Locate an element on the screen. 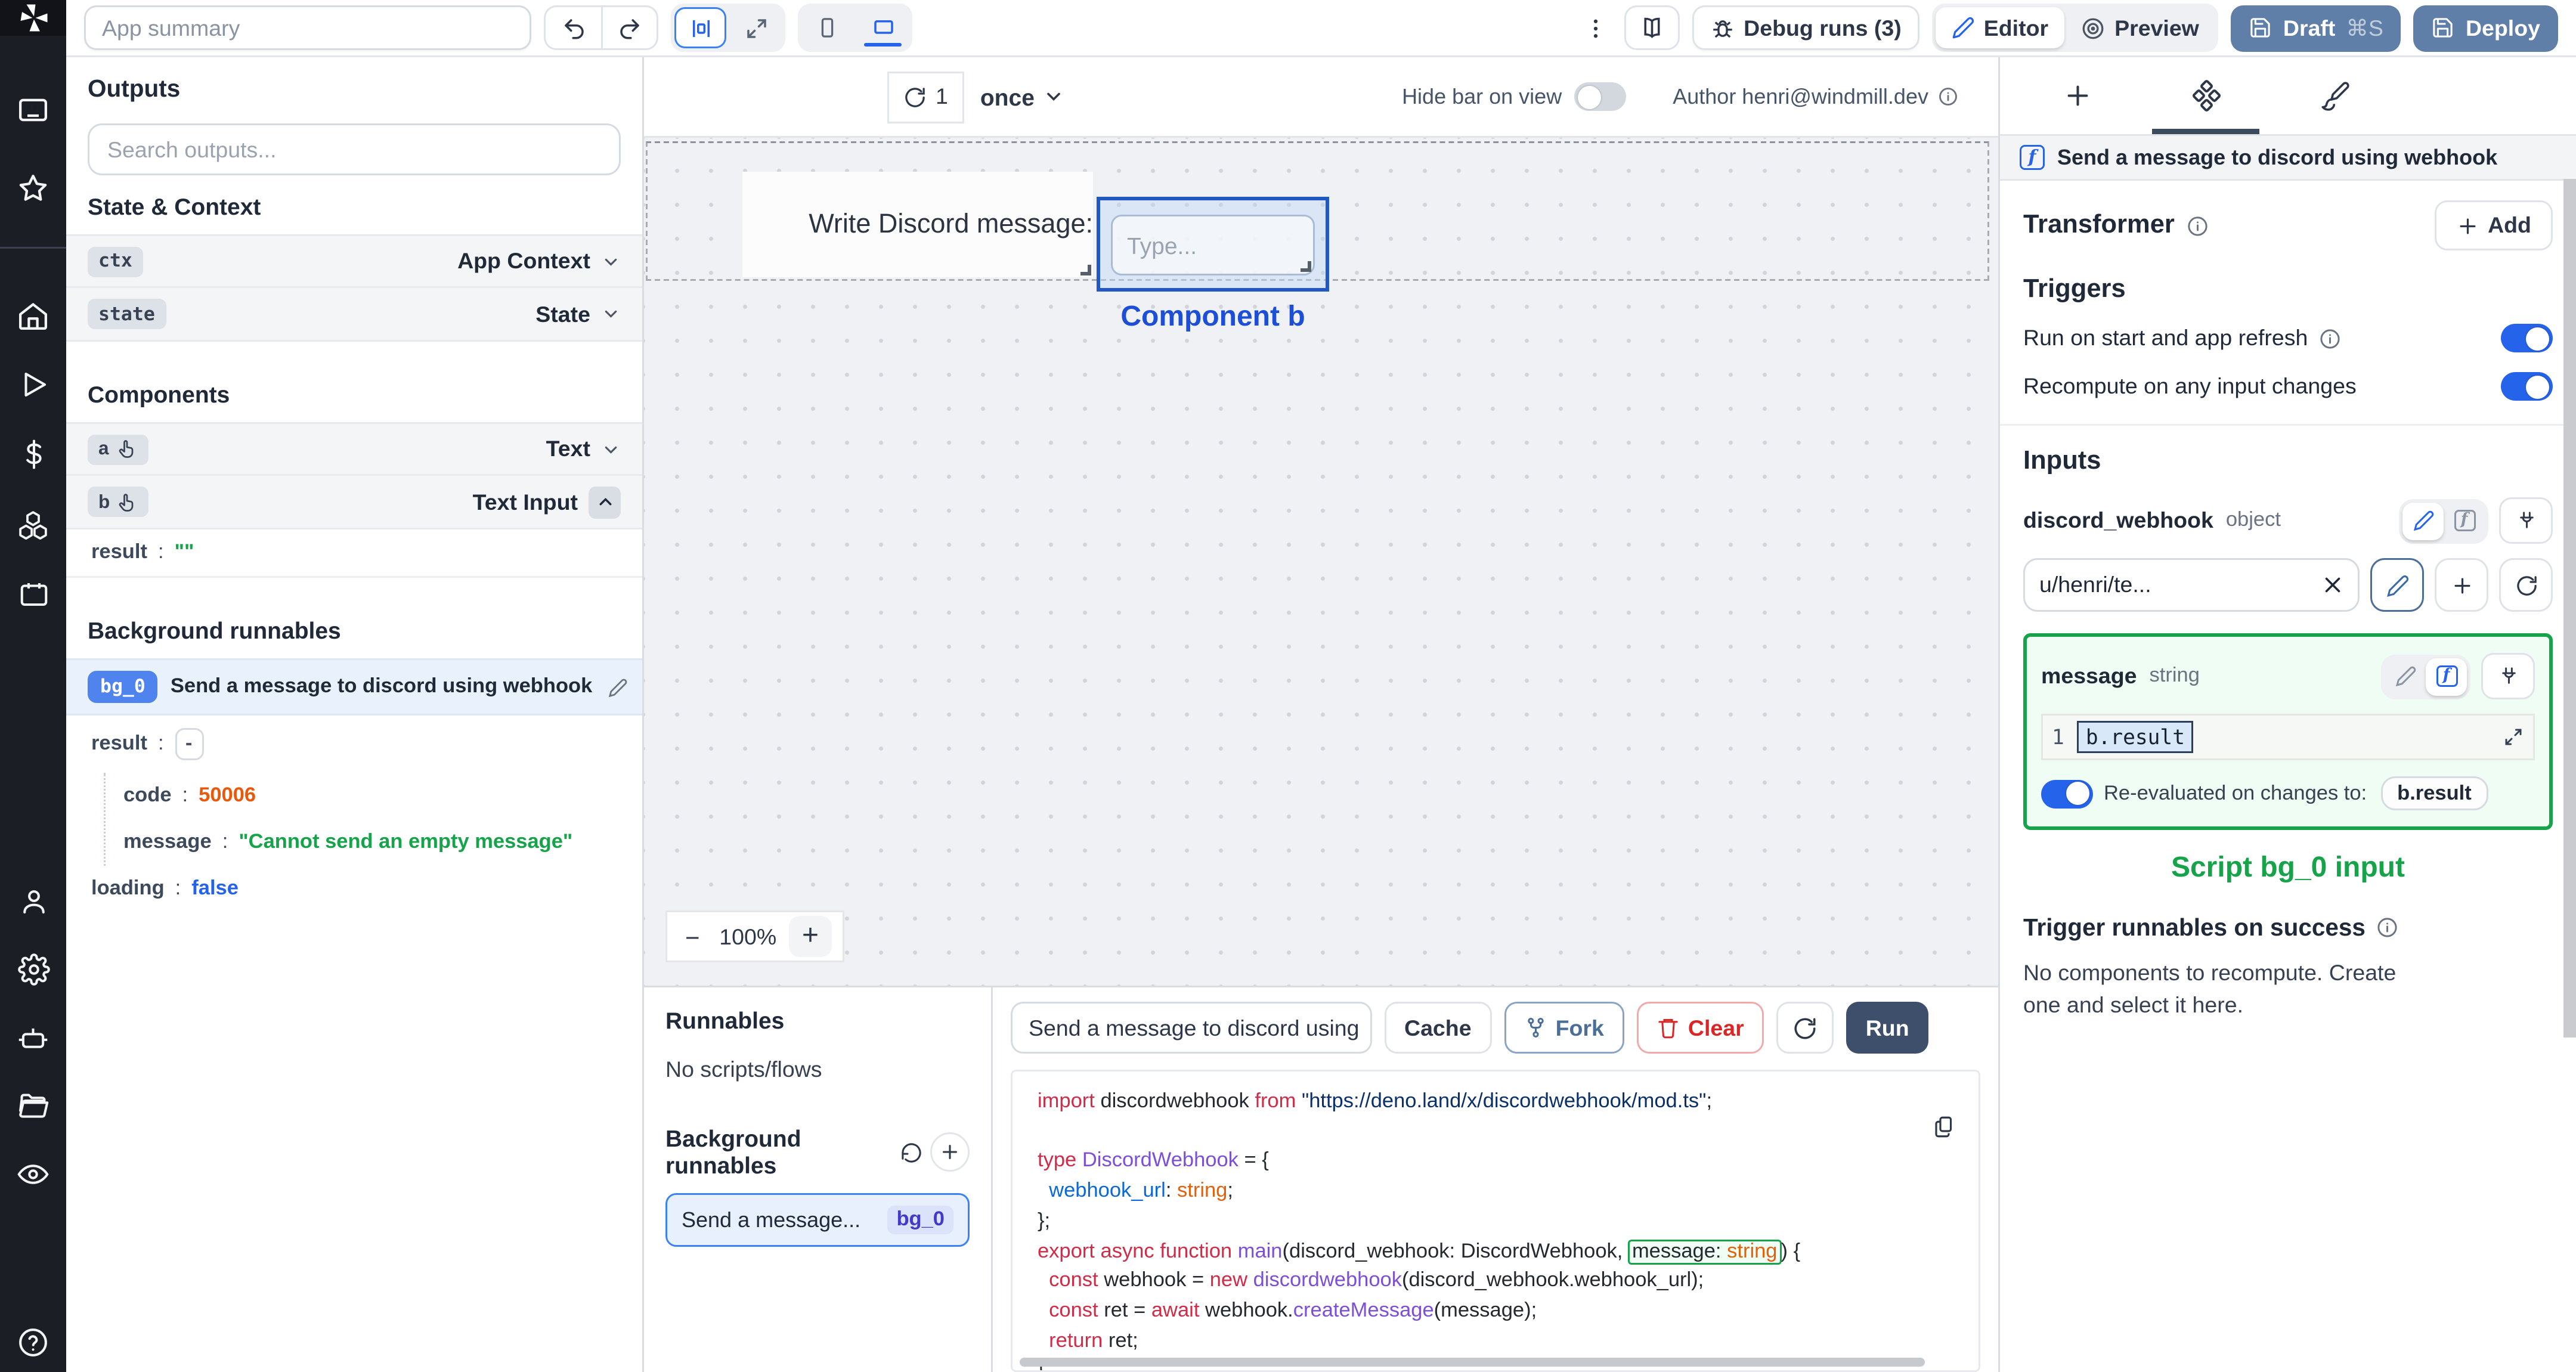 The width and height of the screenshot is (2576, 1372). zoom-in-button: + is located at coordinates (811, 936).